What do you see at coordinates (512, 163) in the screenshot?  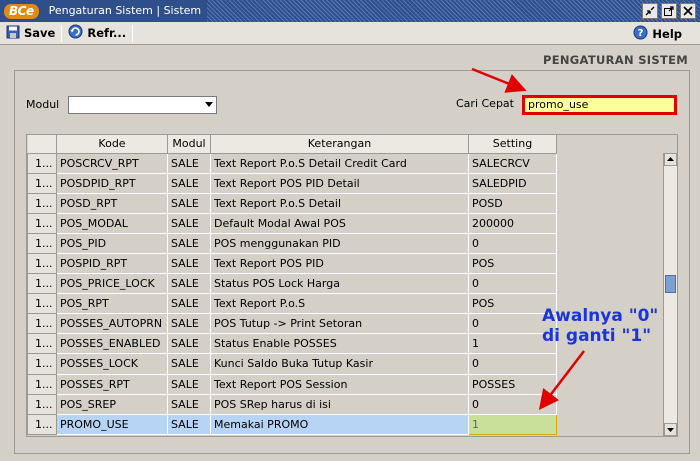 I see `setting-cell: SALECRCV` at bounding box center [512, 163].